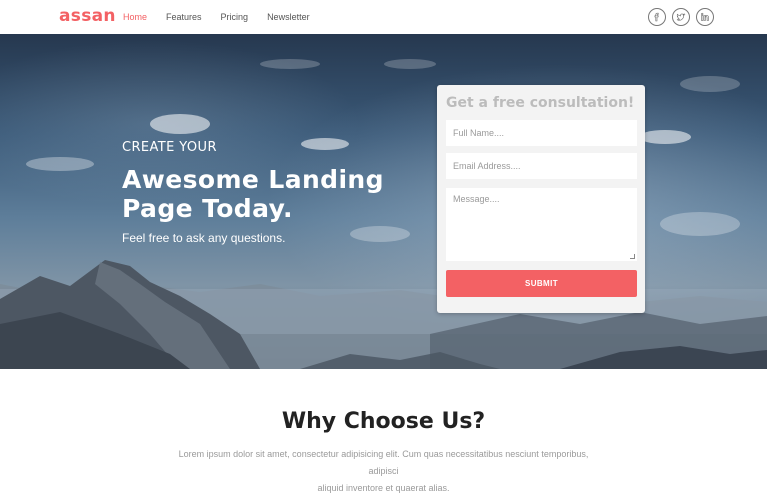 The height and width of the screenshot is (500, 767). Describe the element at coordinates (87, 16) in the screenshot. I see `brand-logo: assan` at that location.